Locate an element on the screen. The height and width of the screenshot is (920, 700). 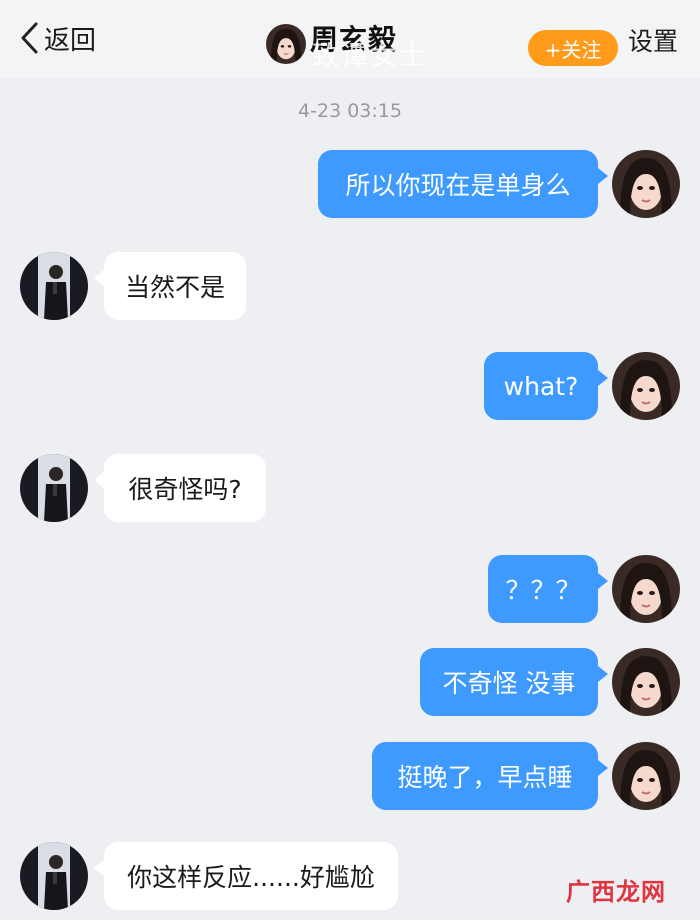
received-message-bubble: 当然不是 is located at coordinates (175, 286).